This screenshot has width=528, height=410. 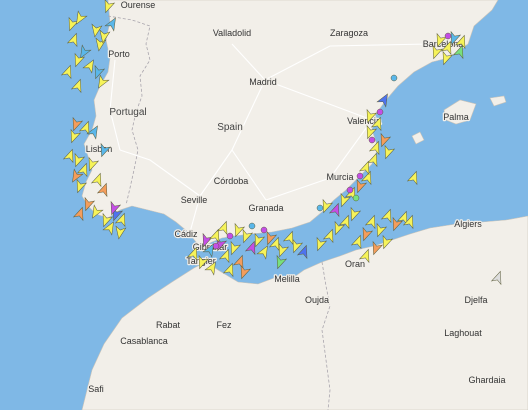 I want to click on city-granada: Granada, so click(x=265, y=208).